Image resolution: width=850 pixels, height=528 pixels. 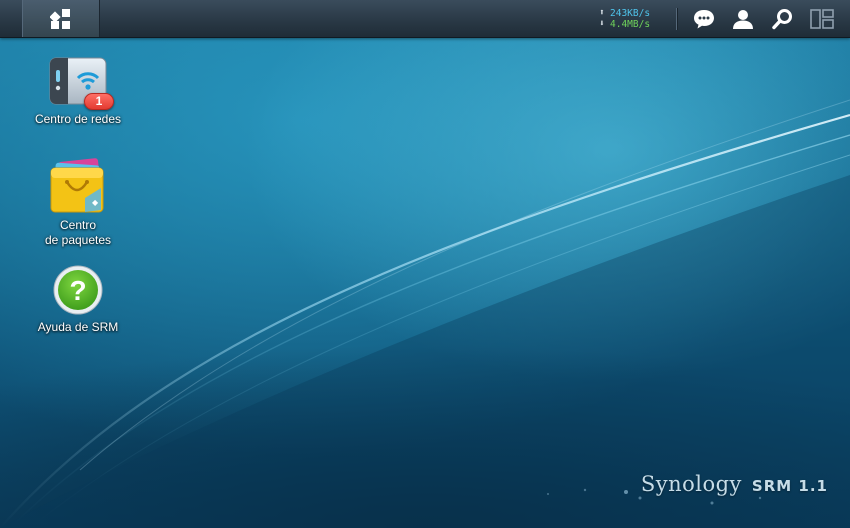 I want to click on app-package-center: ◆ Centro de paquetes, so click(x=78, y=203).